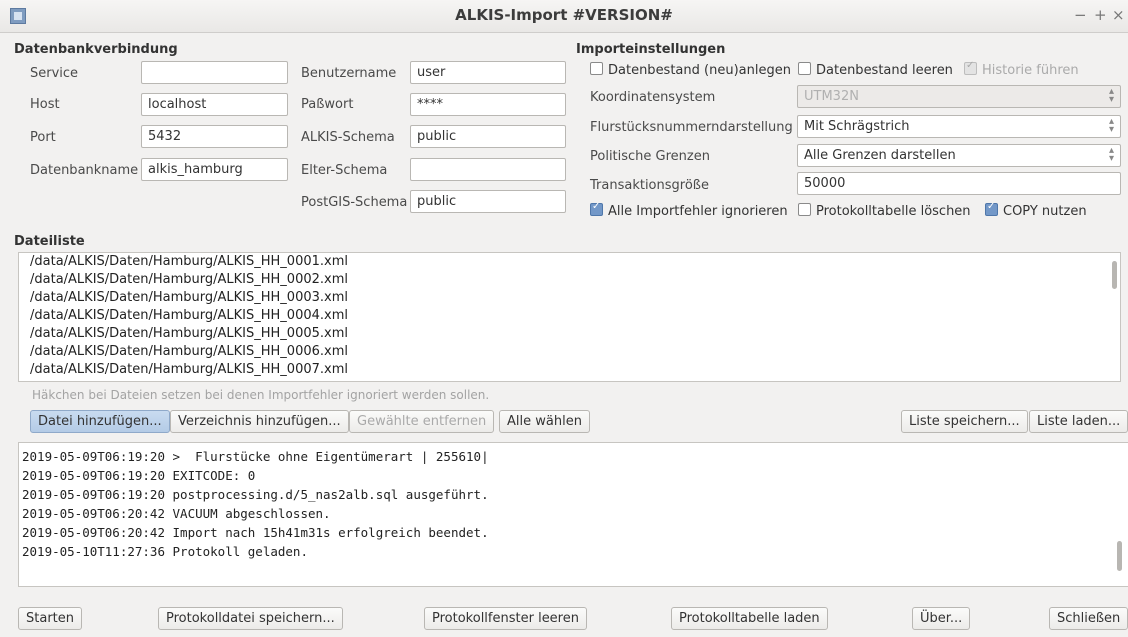 The height and width of the screenshot is (637, 1128). What do you see at coordinates (691, 127) in the screenshot?
I see `parcel-label: Flurstücksnummerndarstellung` at bounding box center [691, 127].